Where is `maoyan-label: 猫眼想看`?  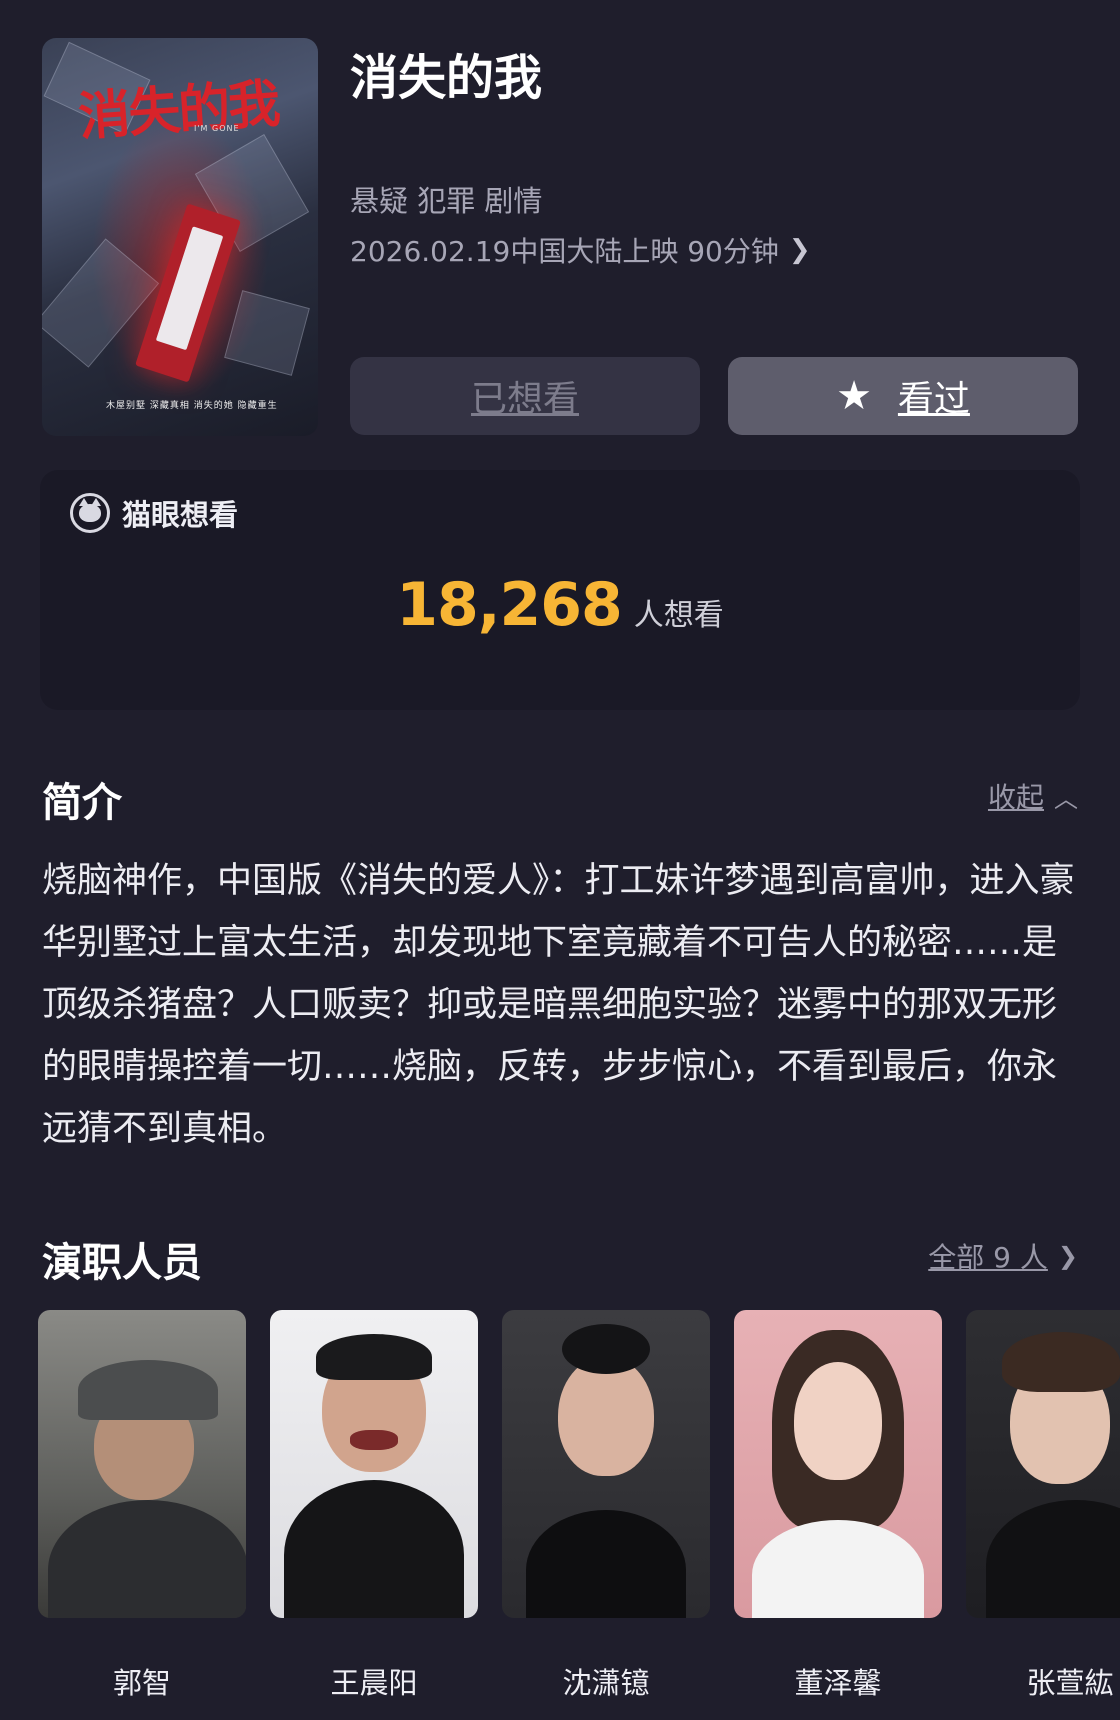
maoyan-label: 猫眼想看 is located at coordinates (180, 515).